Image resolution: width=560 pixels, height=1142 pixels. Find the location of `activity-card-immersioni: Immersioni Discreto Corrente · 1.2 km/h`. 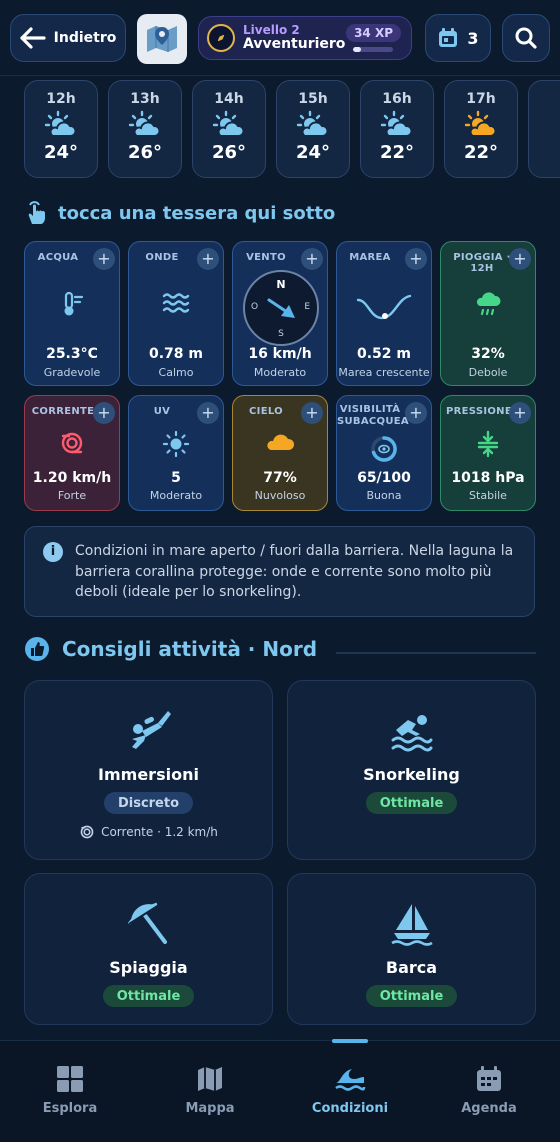

activity-card-immersioni: Immersioni Discreto Corrente · 1.2 km/h is located at coordinates (148, 770).